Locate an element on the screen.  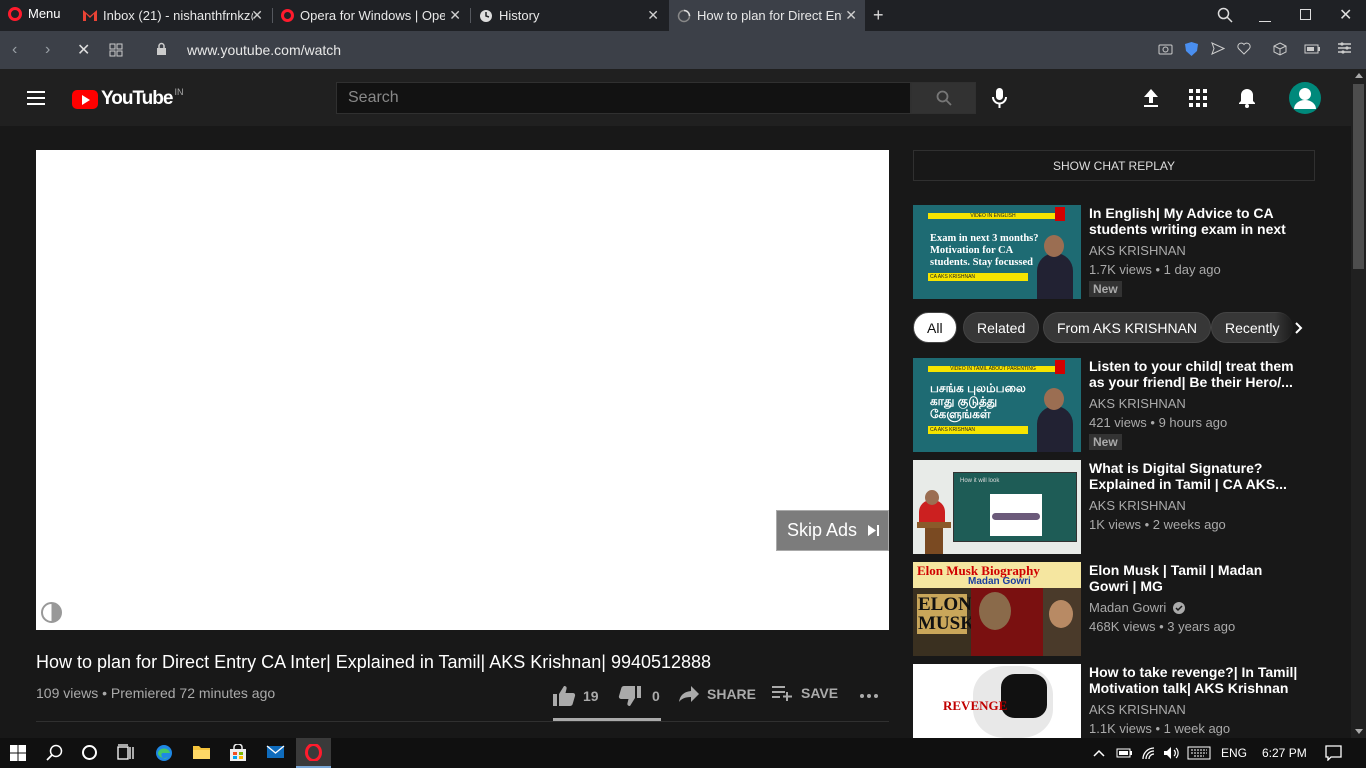
youtube-logo: YouTube IN is located at coordinates (127, 98).